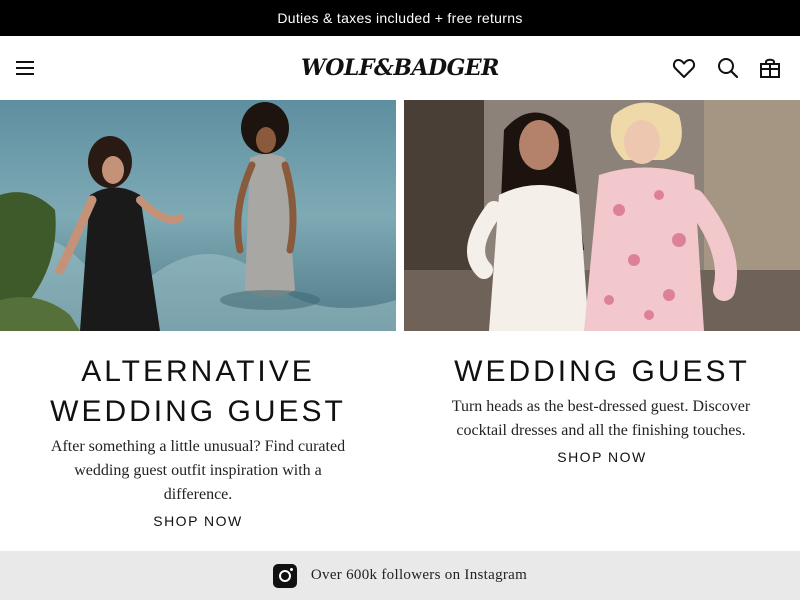 This screenshot has height=600, width=800. Describe the element at coordinates (198, 391) in the screenshot. I see `card-title-alternative-wedding-guest: ALTERNATIVE WEDDING GUEST` at that location.